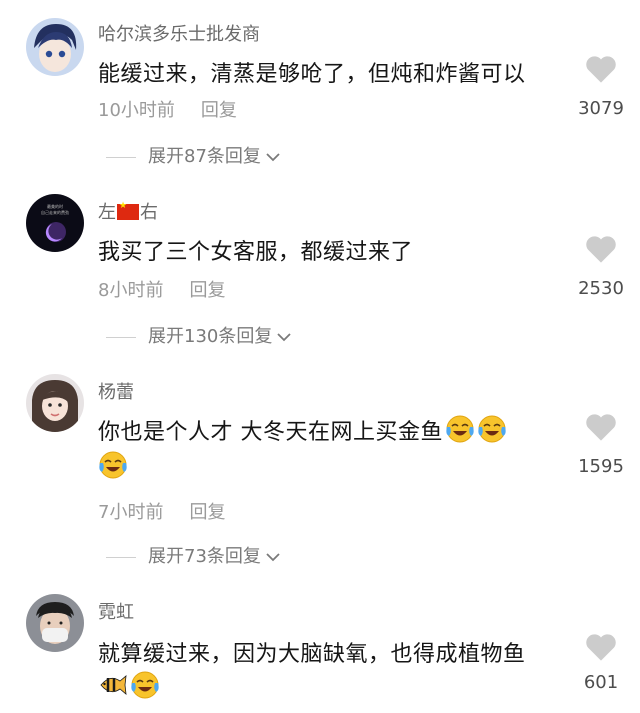 The height and width of the screenshot is (713, 640). I want to click on comment-meta: 10小时前 回复, so click(167, 109).